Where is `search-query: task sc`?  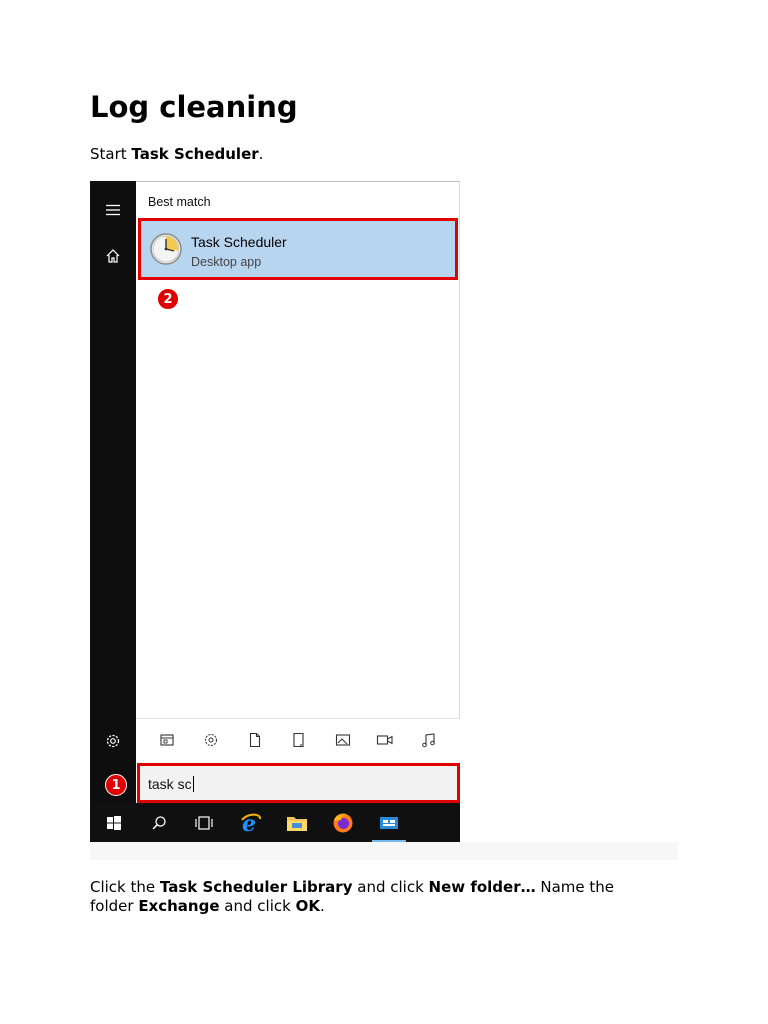 search-query: task sc is located at coordinates (170, 784).